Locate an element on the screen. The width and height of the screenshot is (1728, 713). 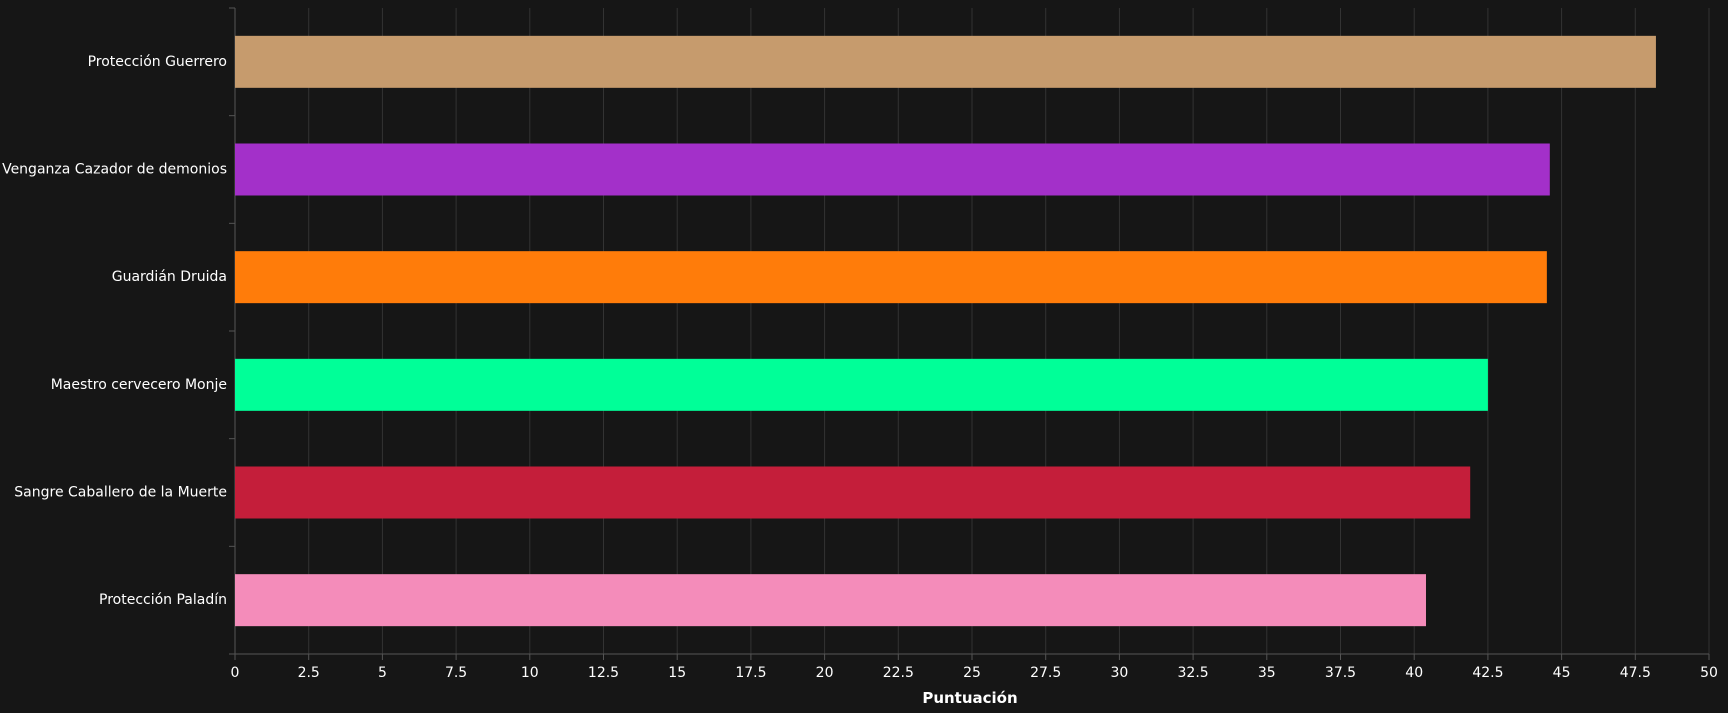
x-tick-label: 17.5 is located at coordinates (750, 673).